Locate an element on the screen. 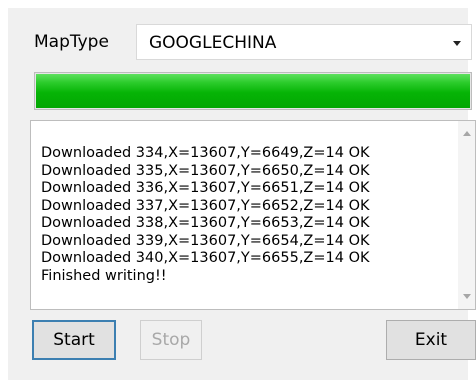 This screenshot has width=476, height=387. progress-fill is located at coordinates (253, 91).